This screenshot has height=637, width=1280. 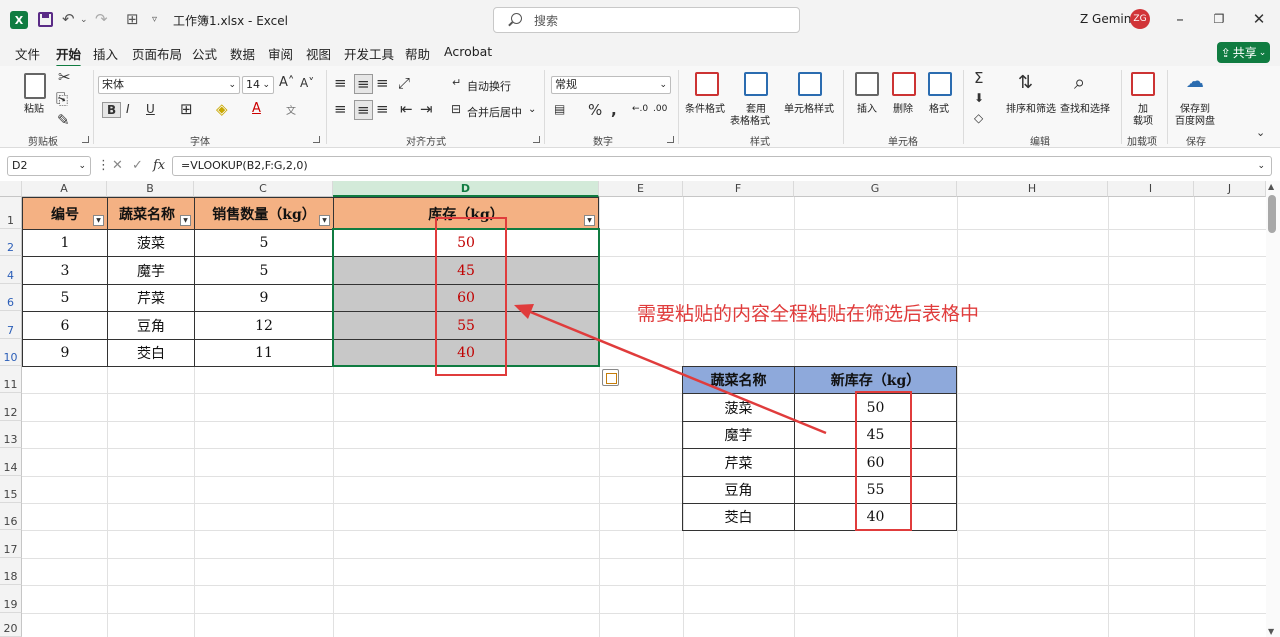 I want to click on table1-cell-name: 芹菜, so click(x=151, y=298).